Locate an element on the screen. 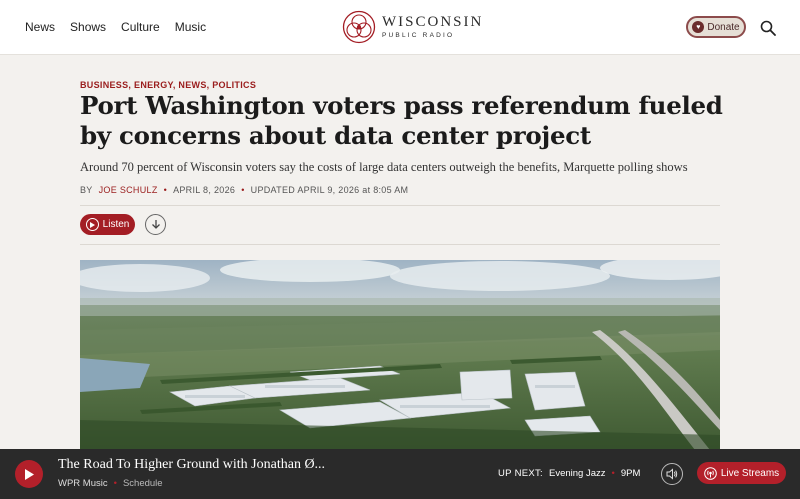 Image resolution: width=800 pixels, height=499 pixels. publish-date: APRIL 8, 2026 is located at coordinates (204, 190).